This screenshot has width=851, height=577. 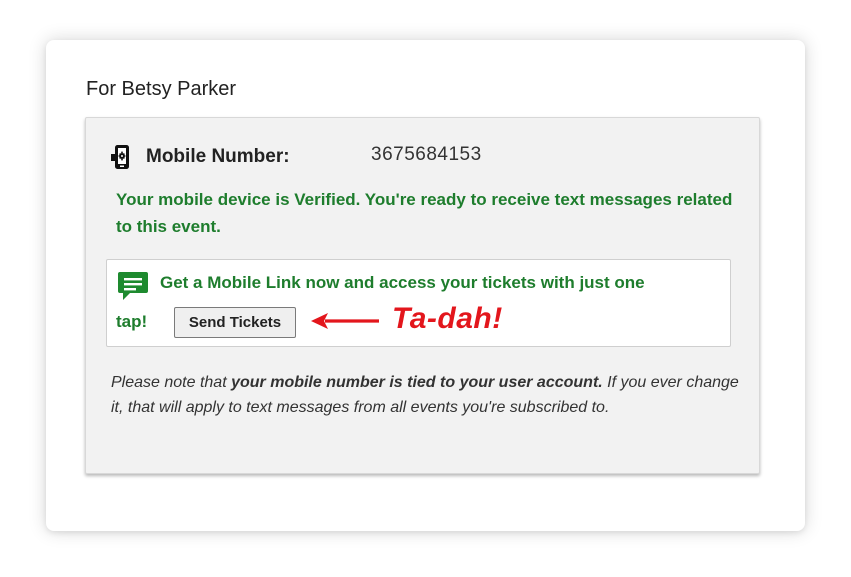 What do you see at coordinates (218, 156) in the screenshot?
I see `mobile-number-label: Mobile Number:` at bounding box center [218, 156].